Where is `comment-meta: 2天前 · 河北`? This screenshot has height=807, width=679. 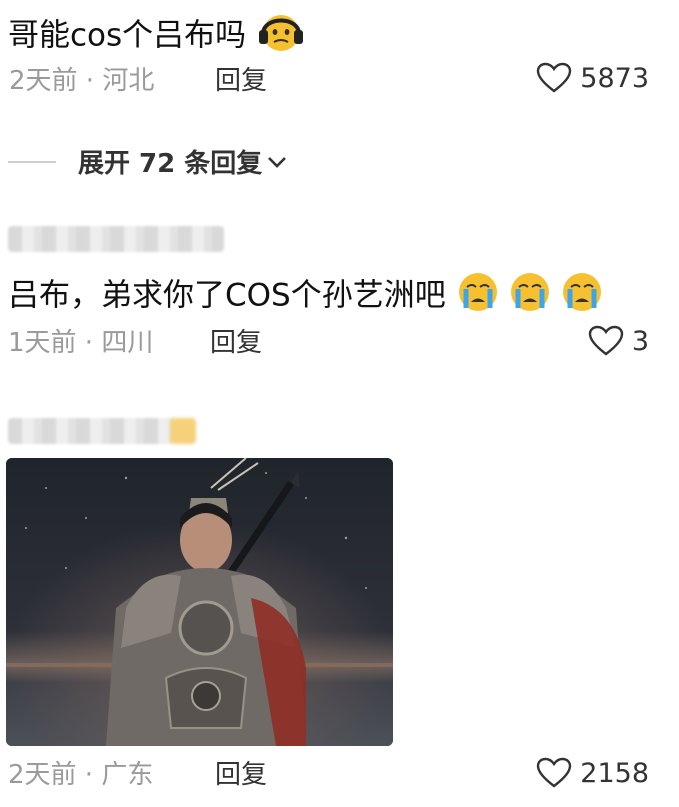 comment-meta: 2天前 · 河北 is located at coordinates (82, 81).